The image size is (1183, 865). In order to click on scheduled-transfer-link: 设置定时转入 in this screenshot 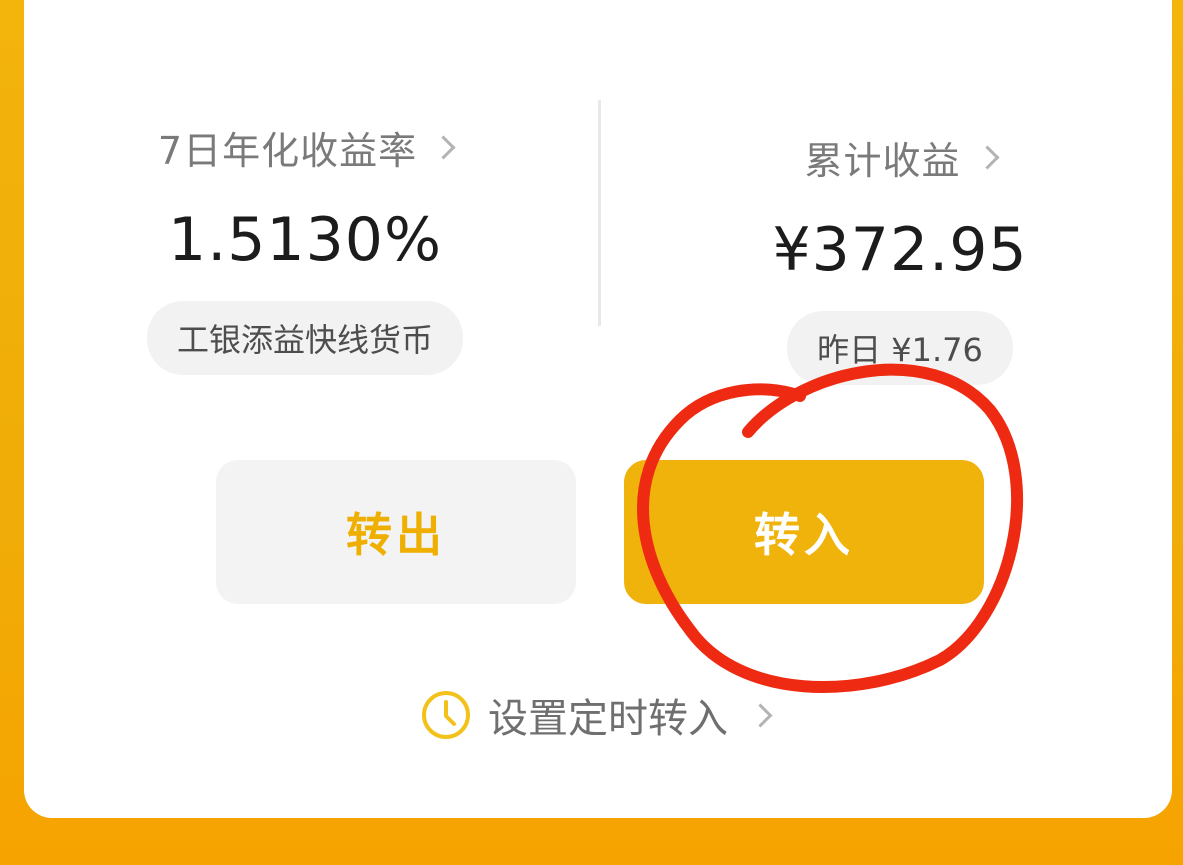, I will do `click(596, 715)`.